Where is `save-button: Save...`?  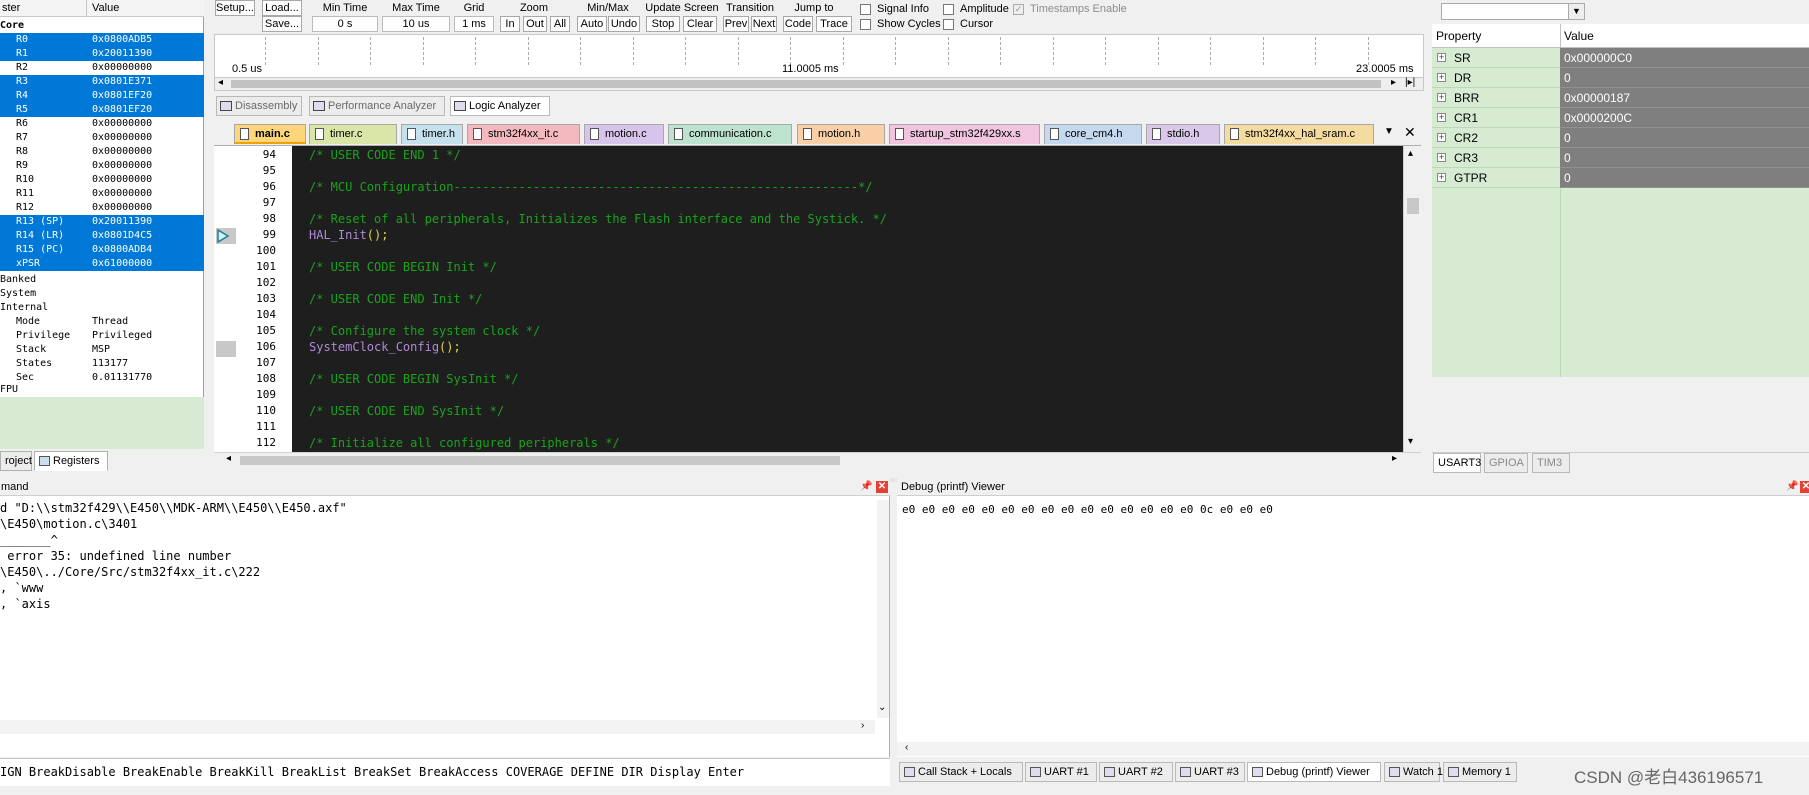 save-button: Save... is located at coordinates (282, 24).